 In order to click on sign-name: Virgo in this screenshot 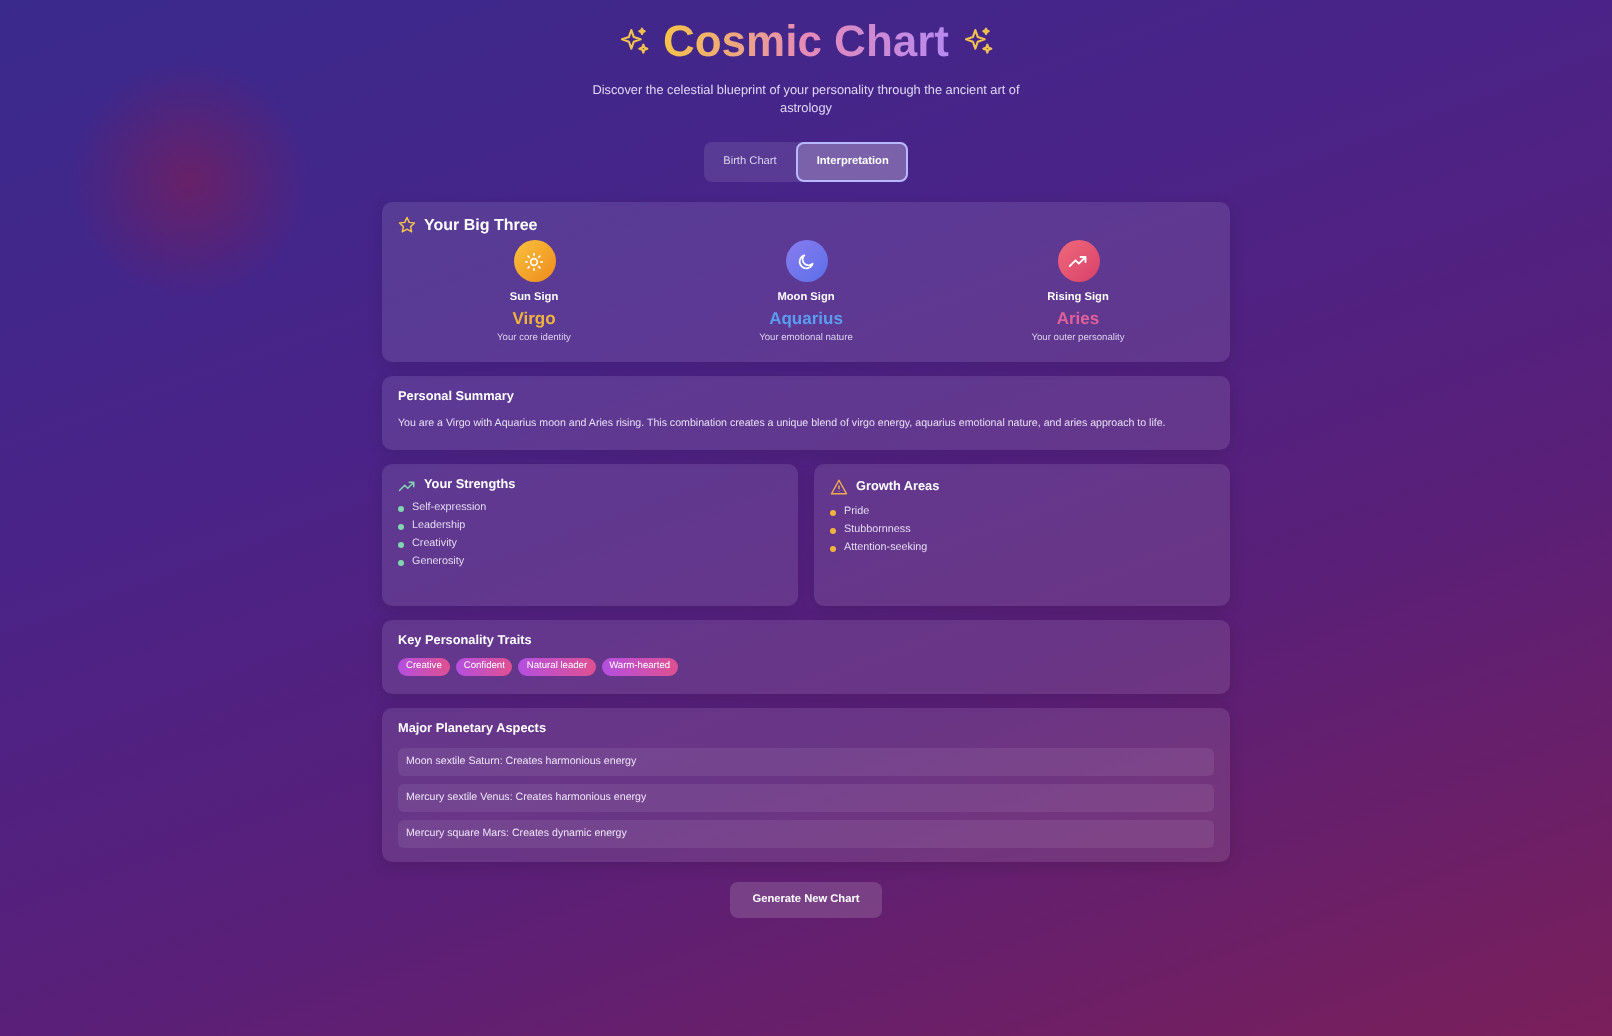, I will do `click(534, 318)`.